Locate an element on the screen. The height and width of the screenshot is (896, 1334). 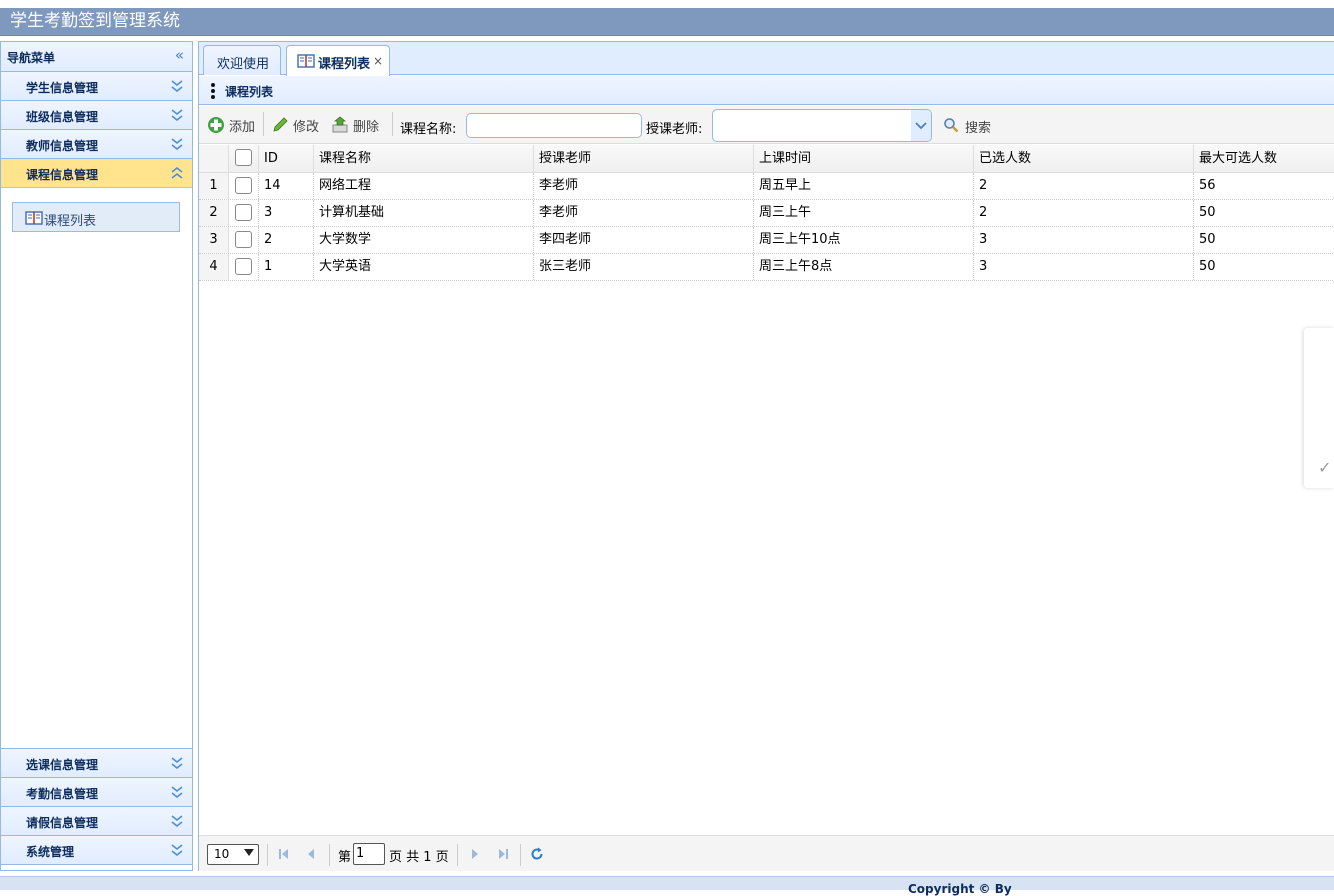
course-name-label: 课程名称: is located at coordinates (428, 129).